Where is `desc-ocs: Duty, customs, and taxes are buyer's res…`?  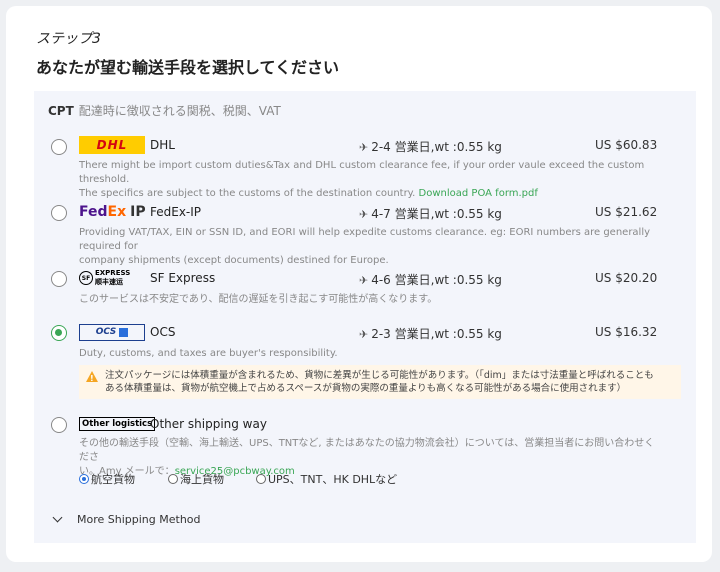
desc-ocs: Duty, customs, and taxes are buyer's res… is located at coordinates (208, 353).